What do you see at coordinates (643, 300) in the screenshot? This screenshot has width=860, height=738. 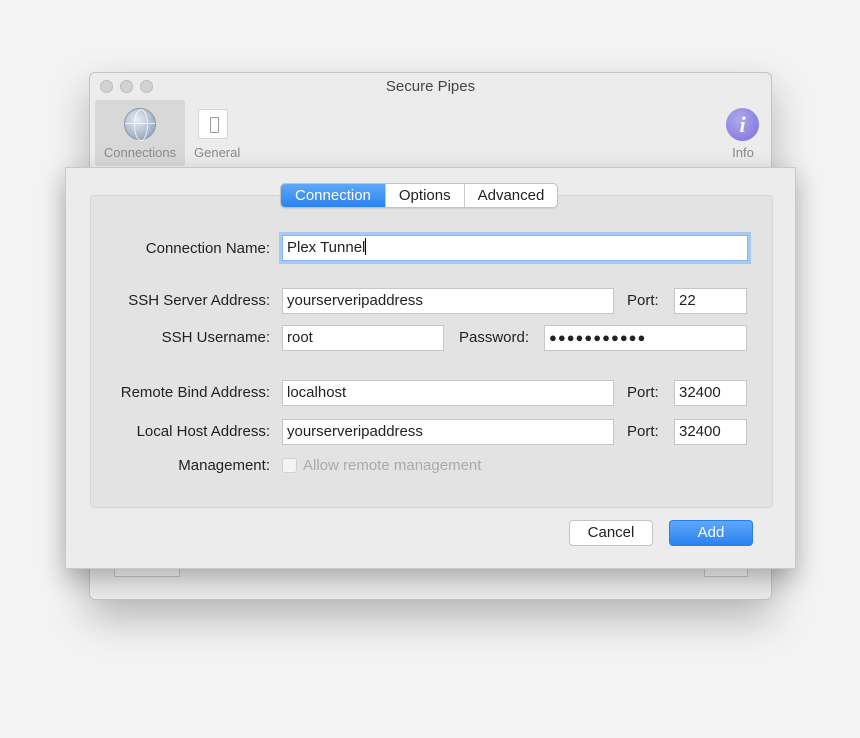 I see `ssh-port-label: Port:` at bounding box center [643, 300].